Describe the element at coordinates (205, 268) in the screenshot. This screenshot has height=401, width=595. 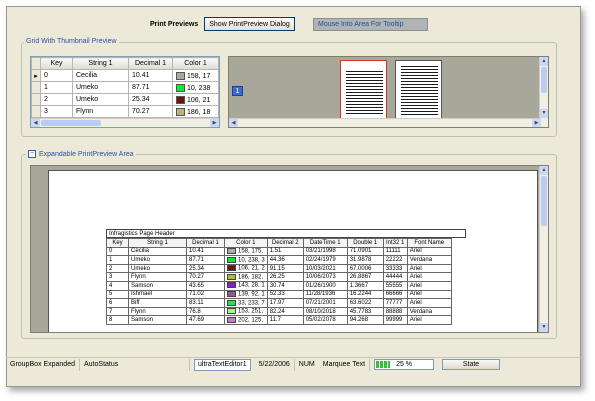
I see `cell: 25.34` at that location.